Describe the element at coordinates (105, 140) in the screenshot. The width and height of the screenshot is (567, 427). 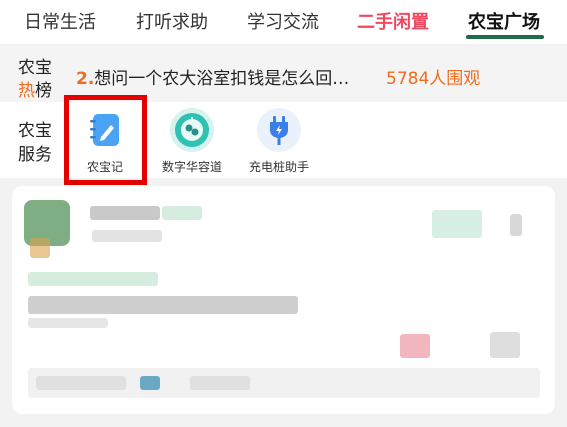
I see `highlight-box` at that location.